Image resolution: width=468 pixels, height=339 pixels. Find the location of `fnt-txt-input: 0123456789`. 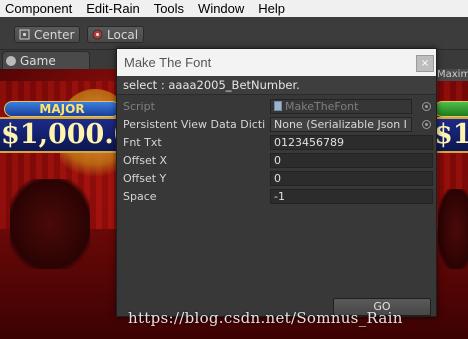

fnt-txt-input: 0123456789 is located at coordinates (351, 142).